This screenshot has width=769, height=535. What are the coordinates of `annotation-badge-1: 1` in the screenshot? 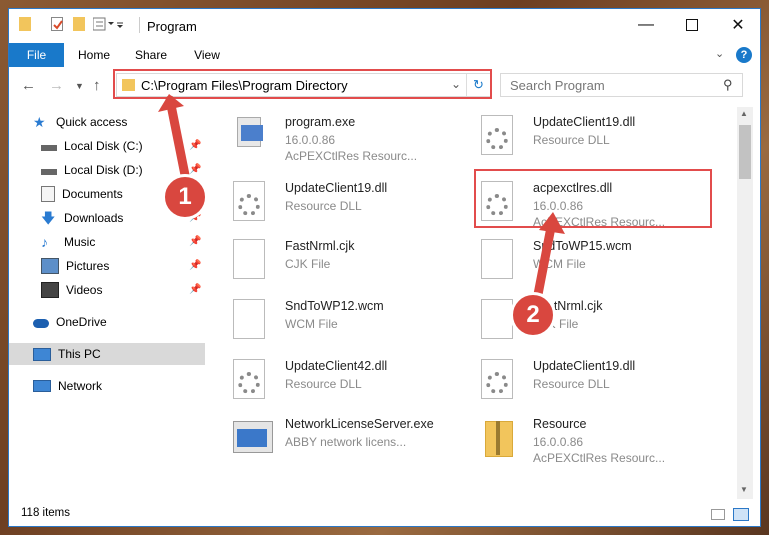 It's located at (185, 197).